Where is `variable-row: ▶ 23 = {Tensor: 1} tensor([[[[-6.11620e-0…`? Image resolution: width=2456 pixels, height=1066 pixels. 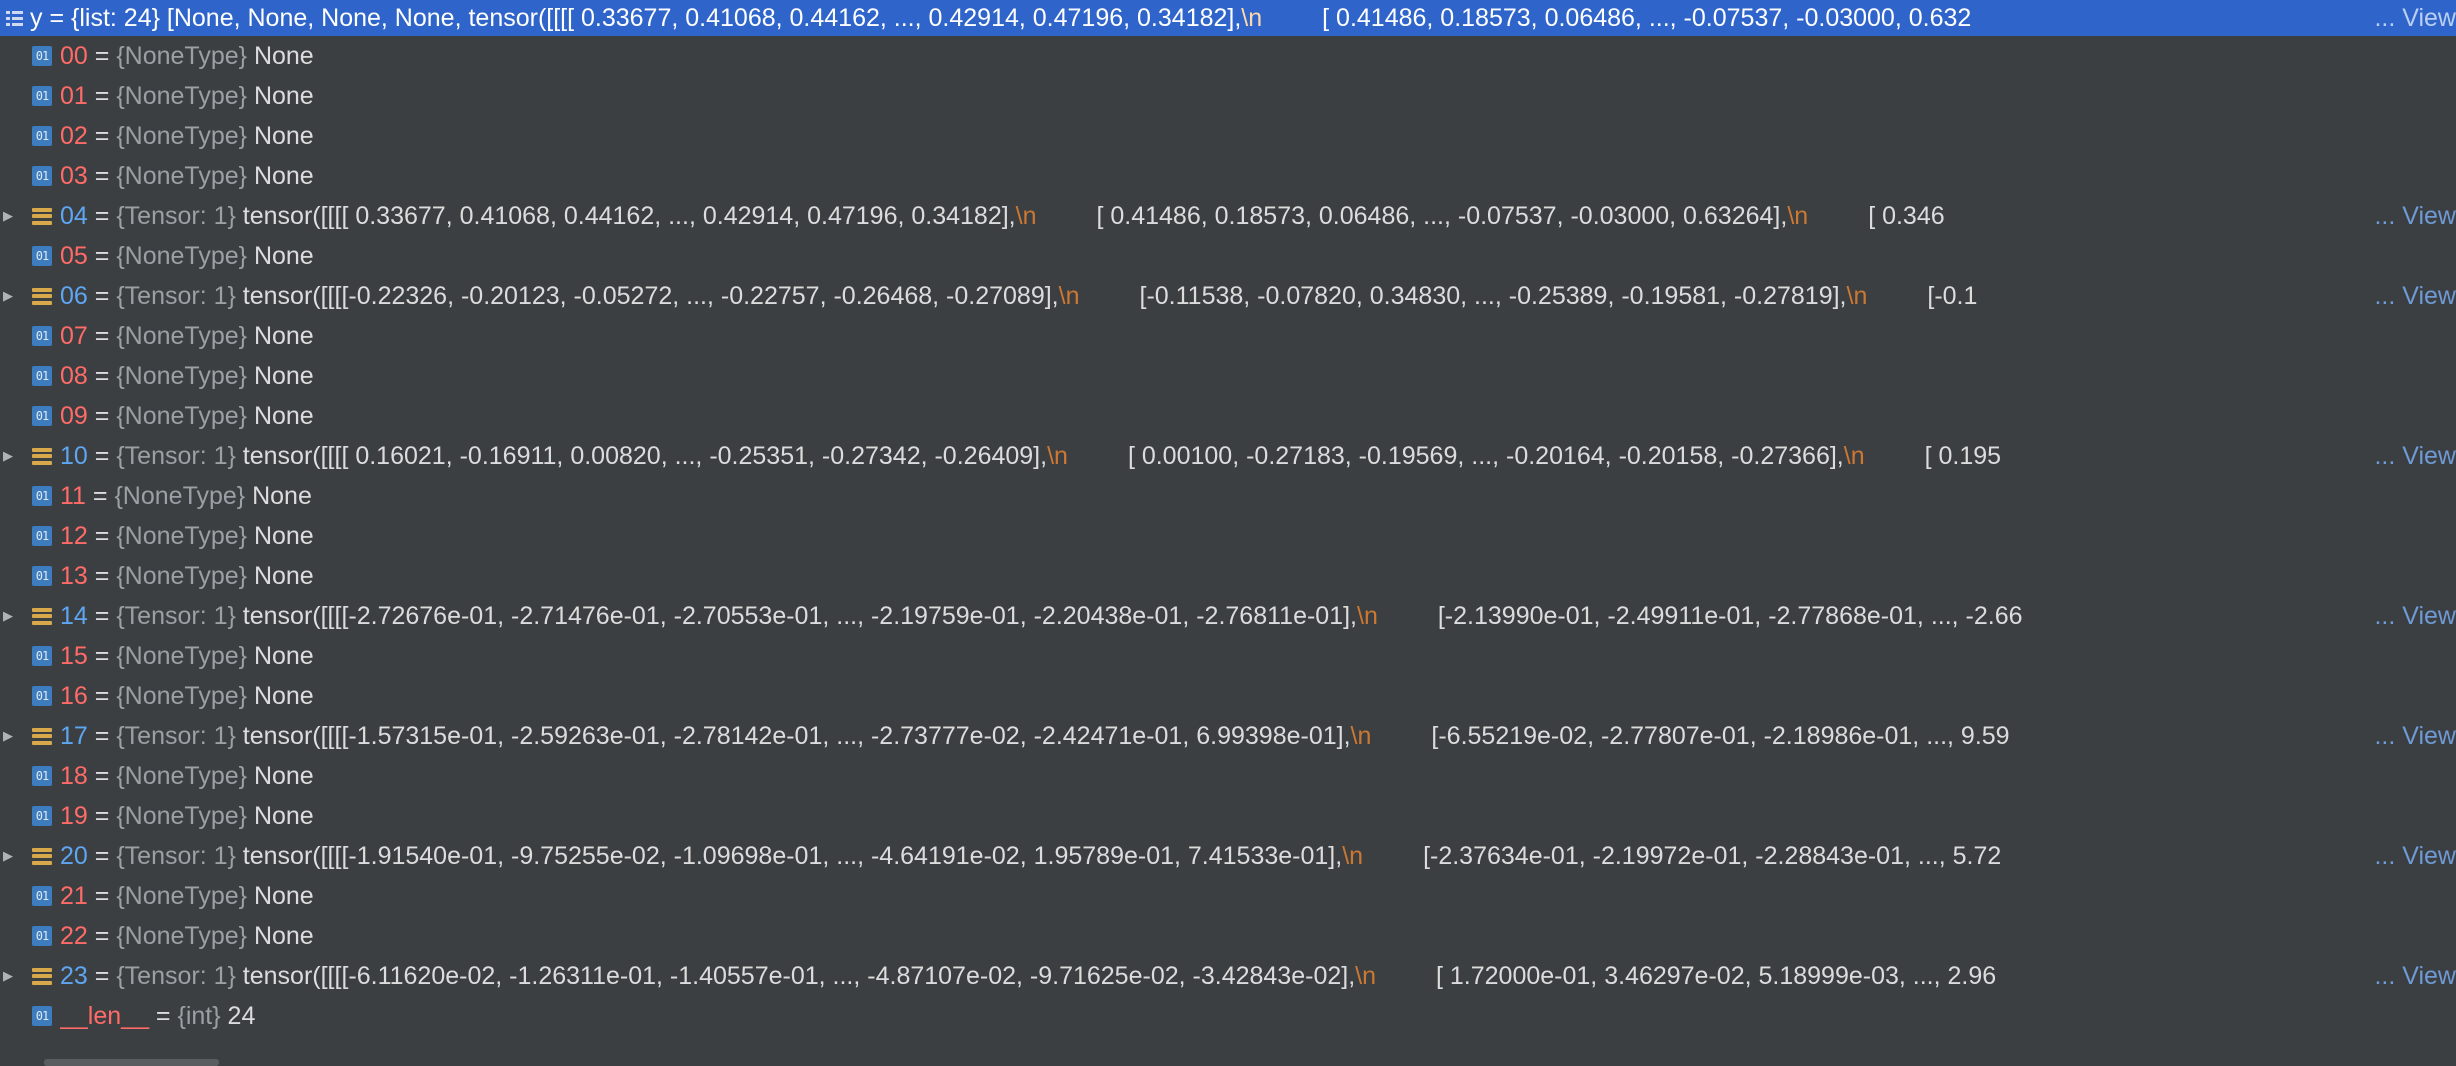
variable-row: ▶ 23 = {Tensor: 1} tensor([[[[-6.11620e-0… is located at coordinates (1228, 976).